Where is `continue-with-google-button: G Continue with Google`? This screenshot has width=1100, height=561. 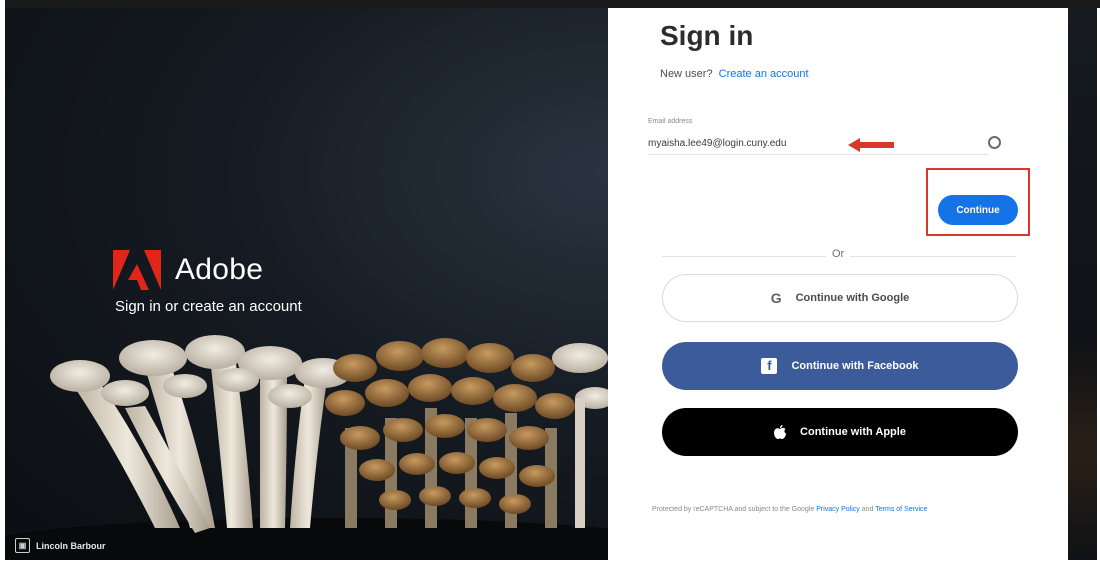
continue-with-google-button: G Continue with Google is located at coordinates (840, 298).